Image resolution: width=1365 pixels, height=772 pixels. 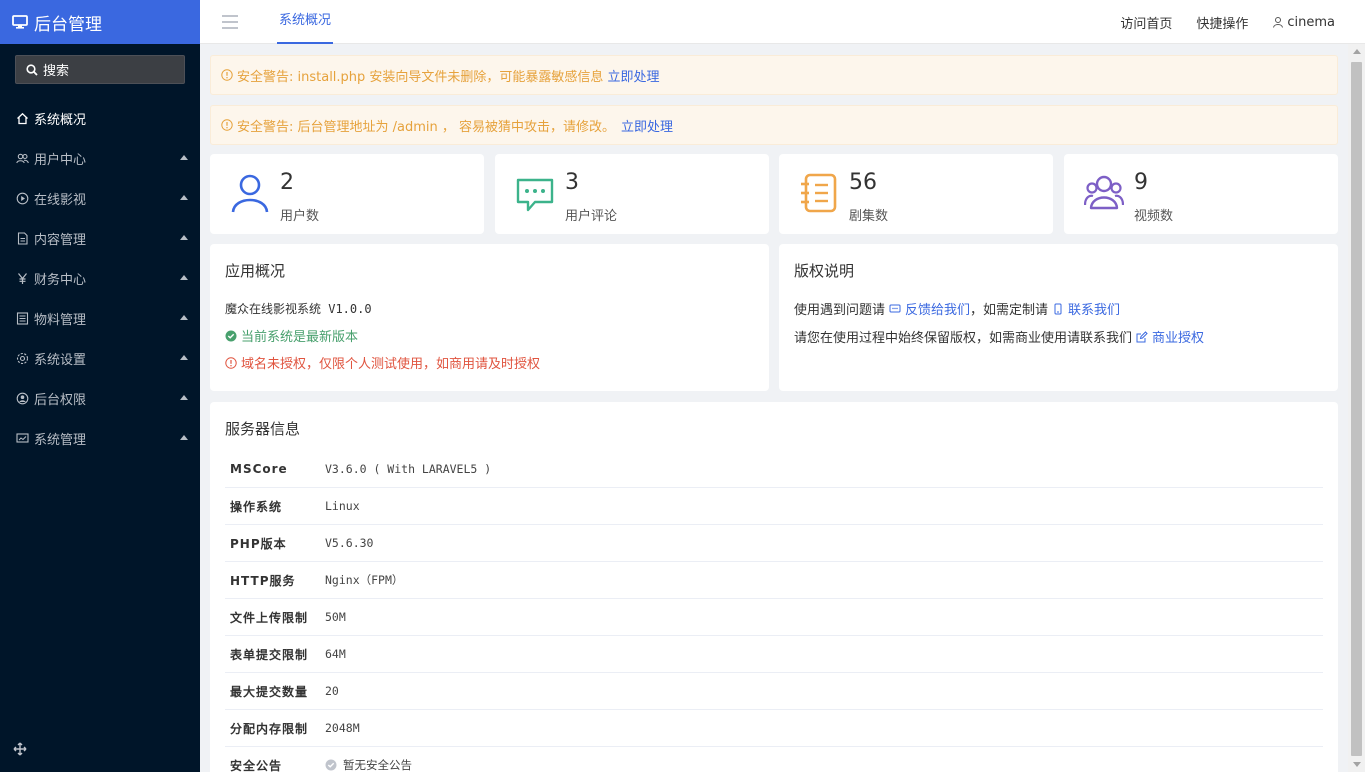 What do you see at coordinates (269, 617) in the screenshot?
I see `row-key: 文件上传限制` at bounding box center [269, 617].